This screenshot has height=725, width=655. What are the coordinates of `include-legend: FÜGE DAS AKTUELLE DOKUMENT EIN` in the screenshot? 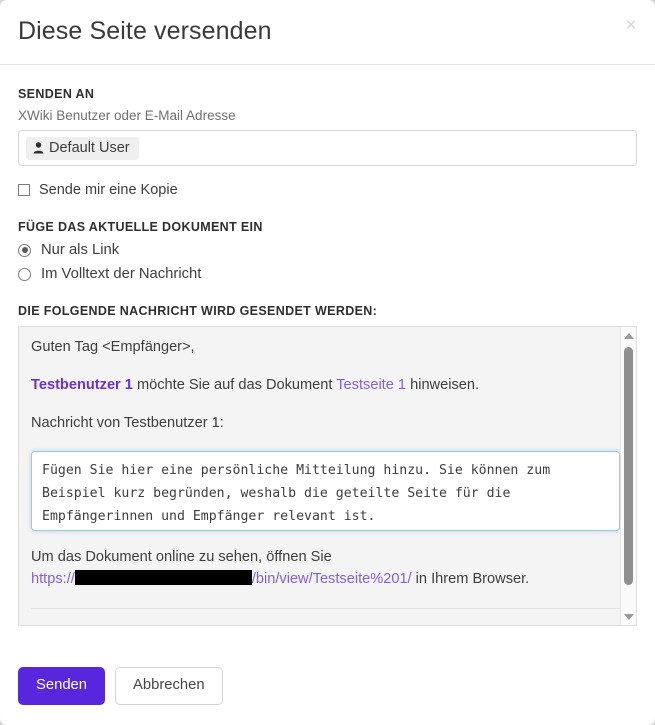 It's located at (140, 227).